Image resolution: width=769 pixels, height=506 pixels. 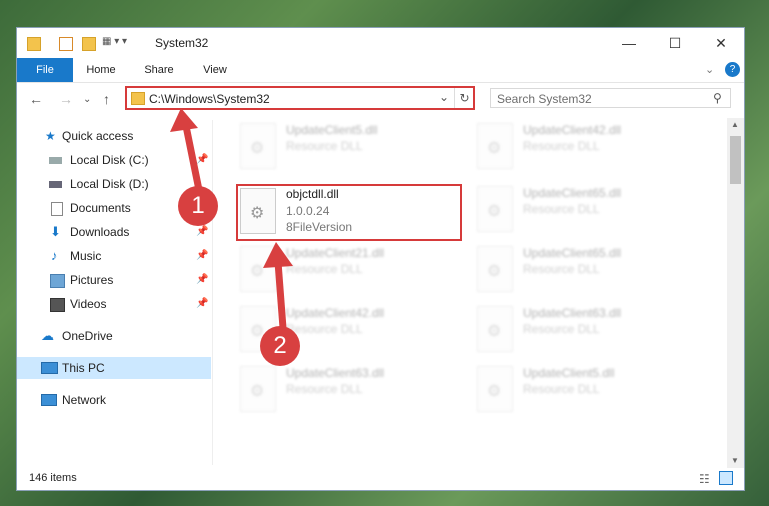 I want to click on step-badge-2: 2, so click(x=280, y=346).